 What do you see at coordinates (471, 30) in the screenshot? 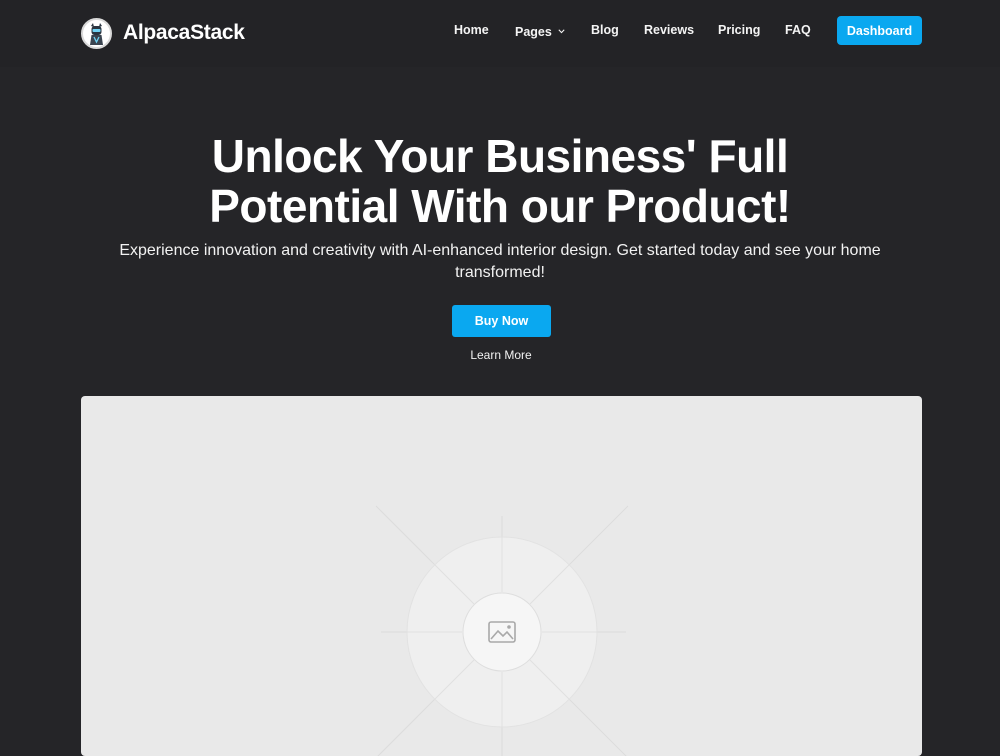
I see `nav-item-home: Home` at bounding box center [471, 30].